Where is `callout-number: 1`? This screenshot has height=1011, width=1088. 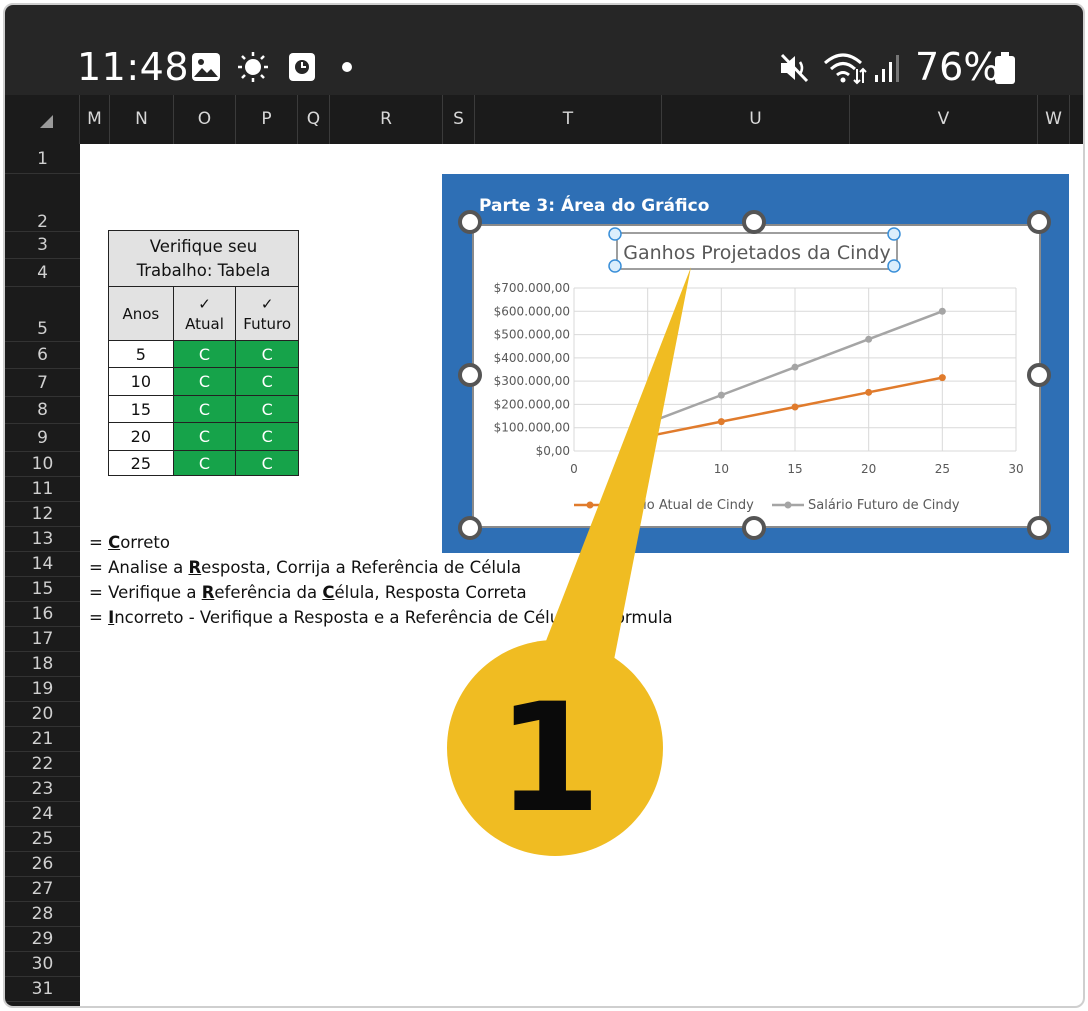
callout-number: 1 is located at coordinates (549, 759).